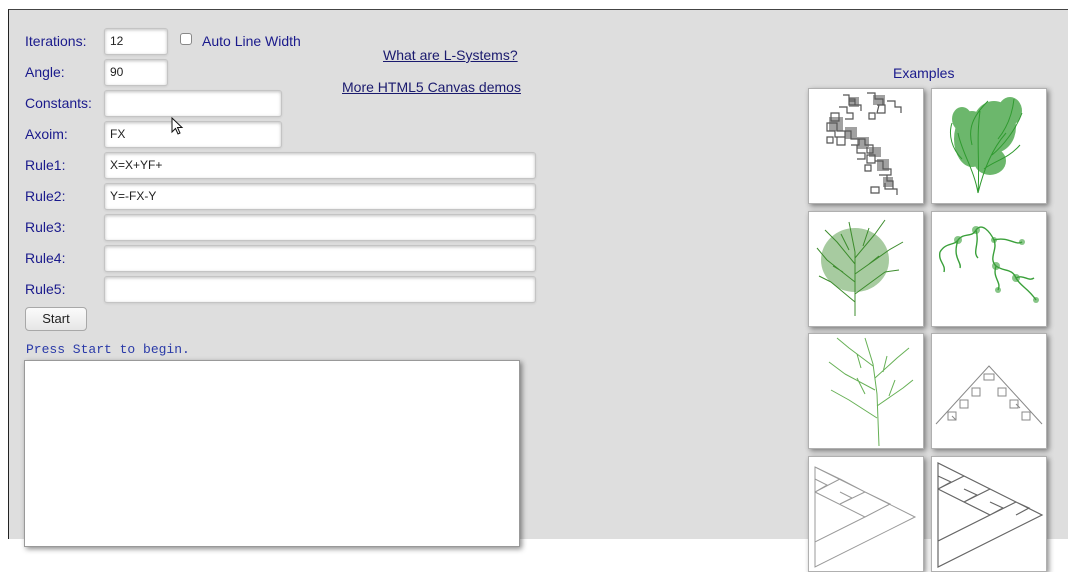 The image size is (1068, 572). What do you see at coordinates (136, 72) in the screenshot?
I see `angle-input: 90` at bounding box center [136, 72].